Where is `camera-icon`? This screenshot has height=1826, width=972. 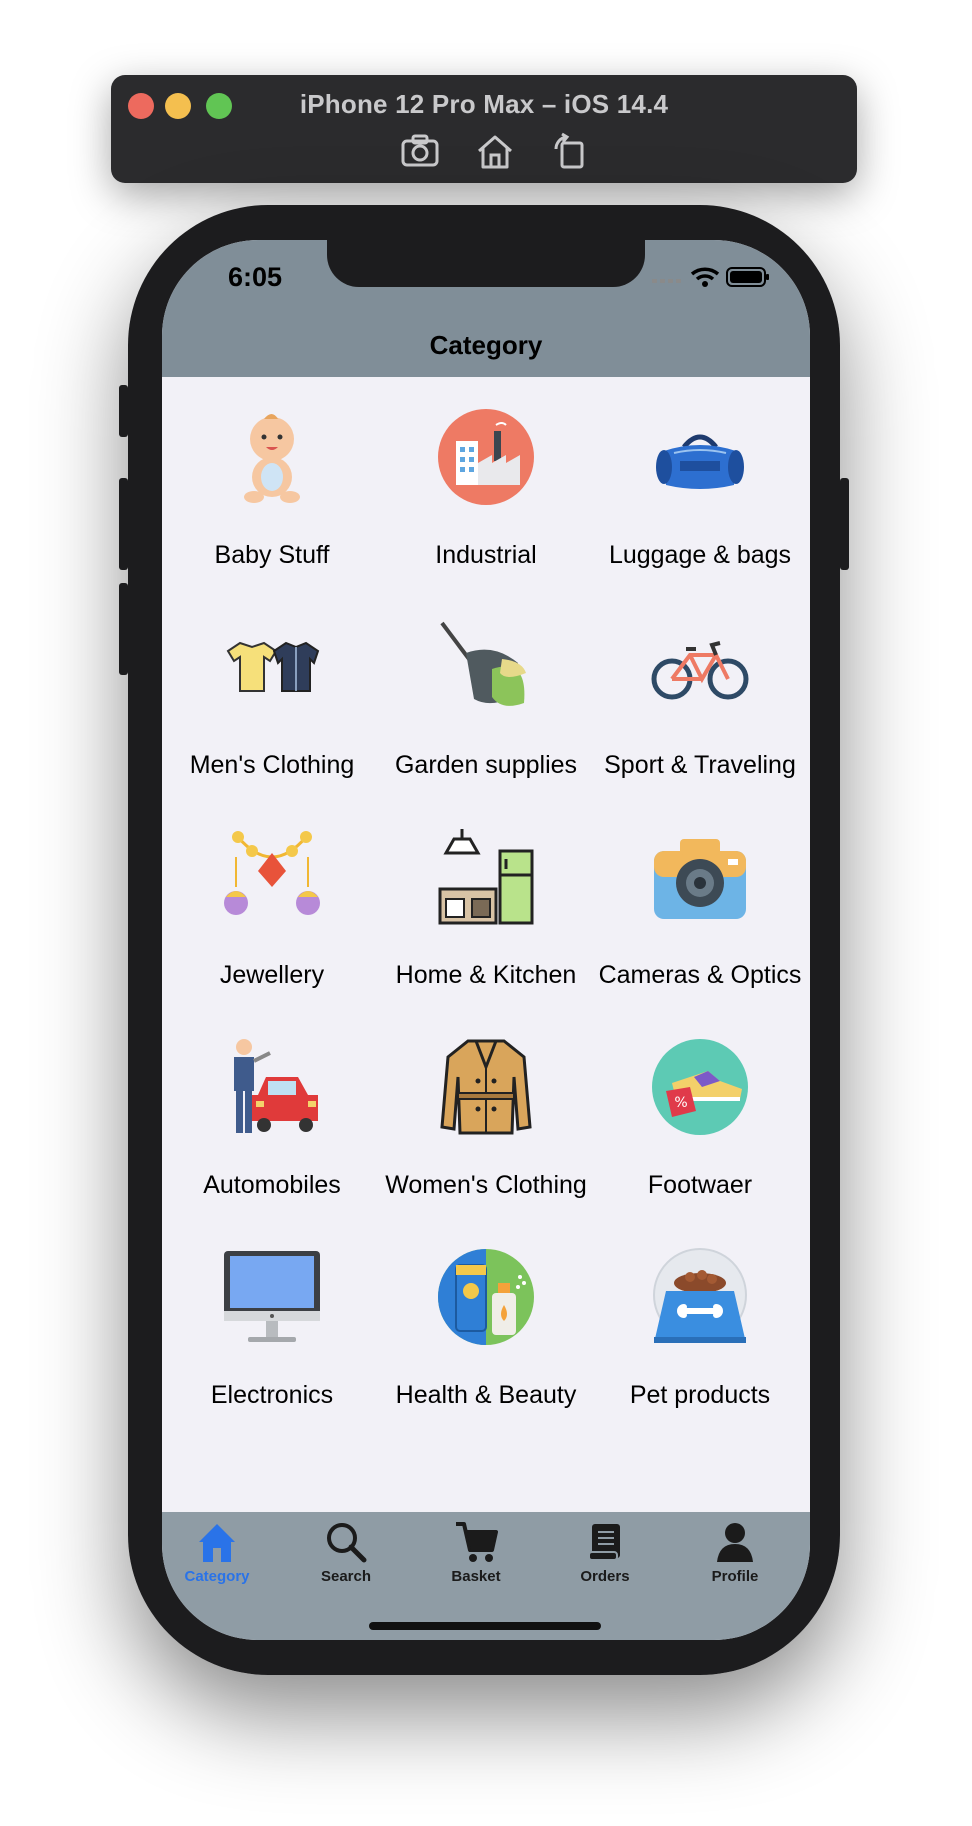 camera-icon is located at coordinates (700, 877).